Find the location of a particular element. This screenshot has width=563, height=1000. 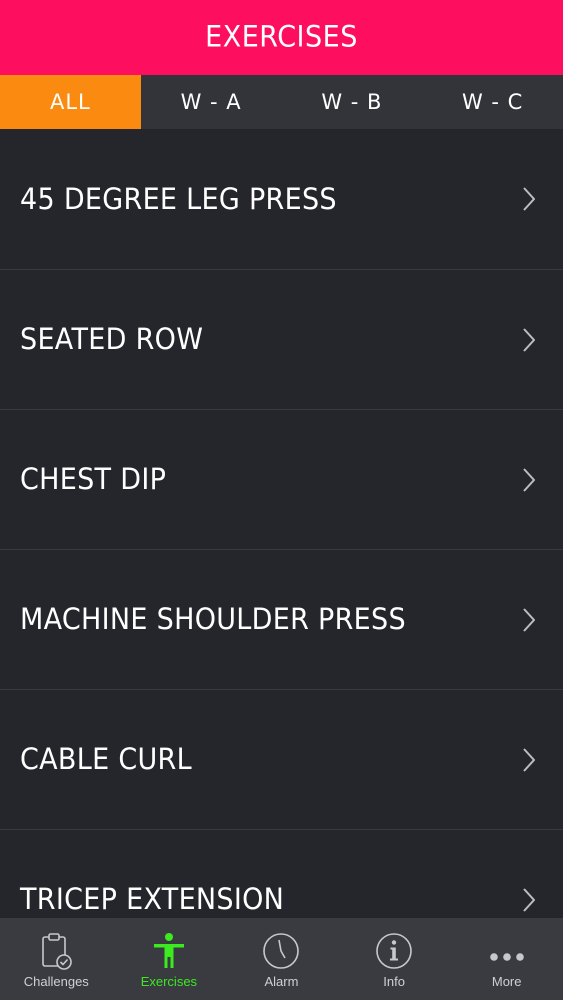

tab-w-a: W - A is located at coordinates (211, 102).